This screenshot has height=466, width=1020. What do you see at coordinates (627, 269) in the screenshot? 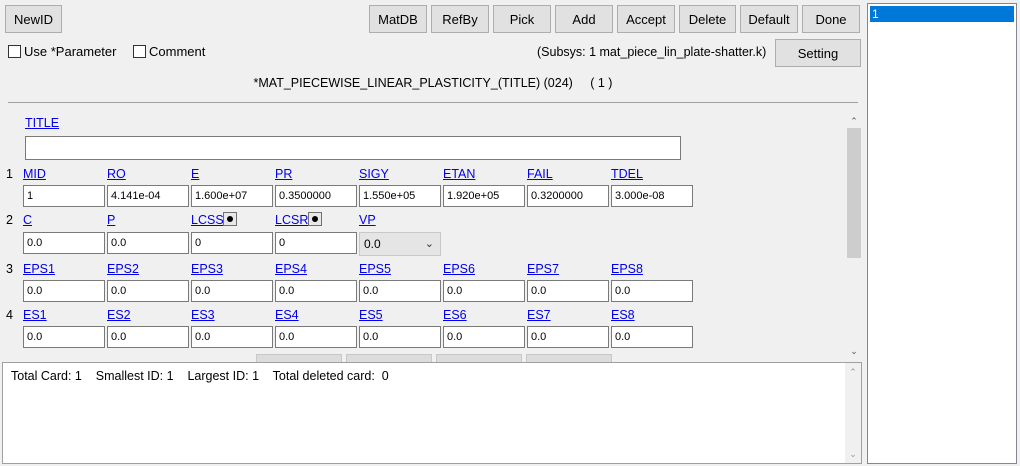
I see `eps8-label: EPS8` at bounding box center [627, 269].